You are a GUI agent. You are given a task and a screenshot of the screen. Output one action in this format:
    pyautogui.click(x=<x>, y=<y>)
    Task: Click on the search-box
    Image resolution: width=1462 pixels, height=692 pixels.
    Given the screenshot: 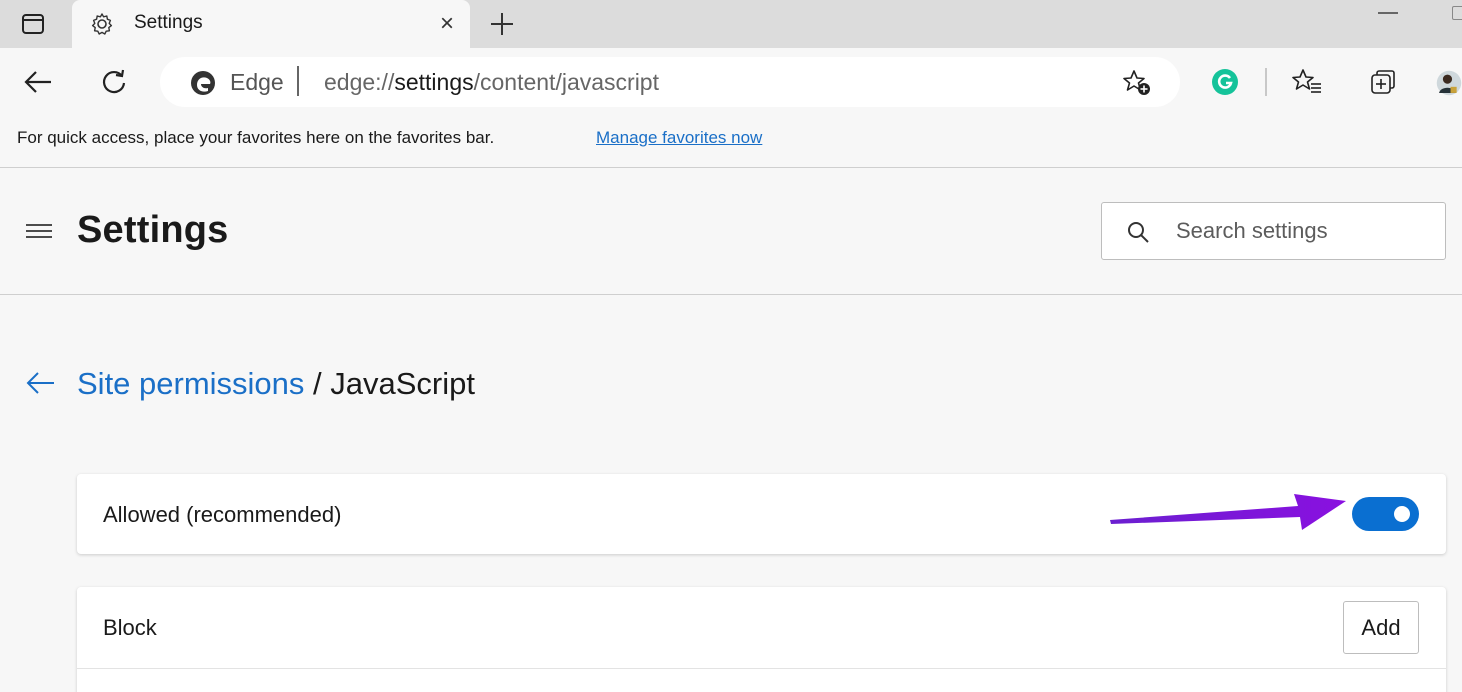 What is the action you would take?
    pyautogui.click(x=1273, y=231)
    